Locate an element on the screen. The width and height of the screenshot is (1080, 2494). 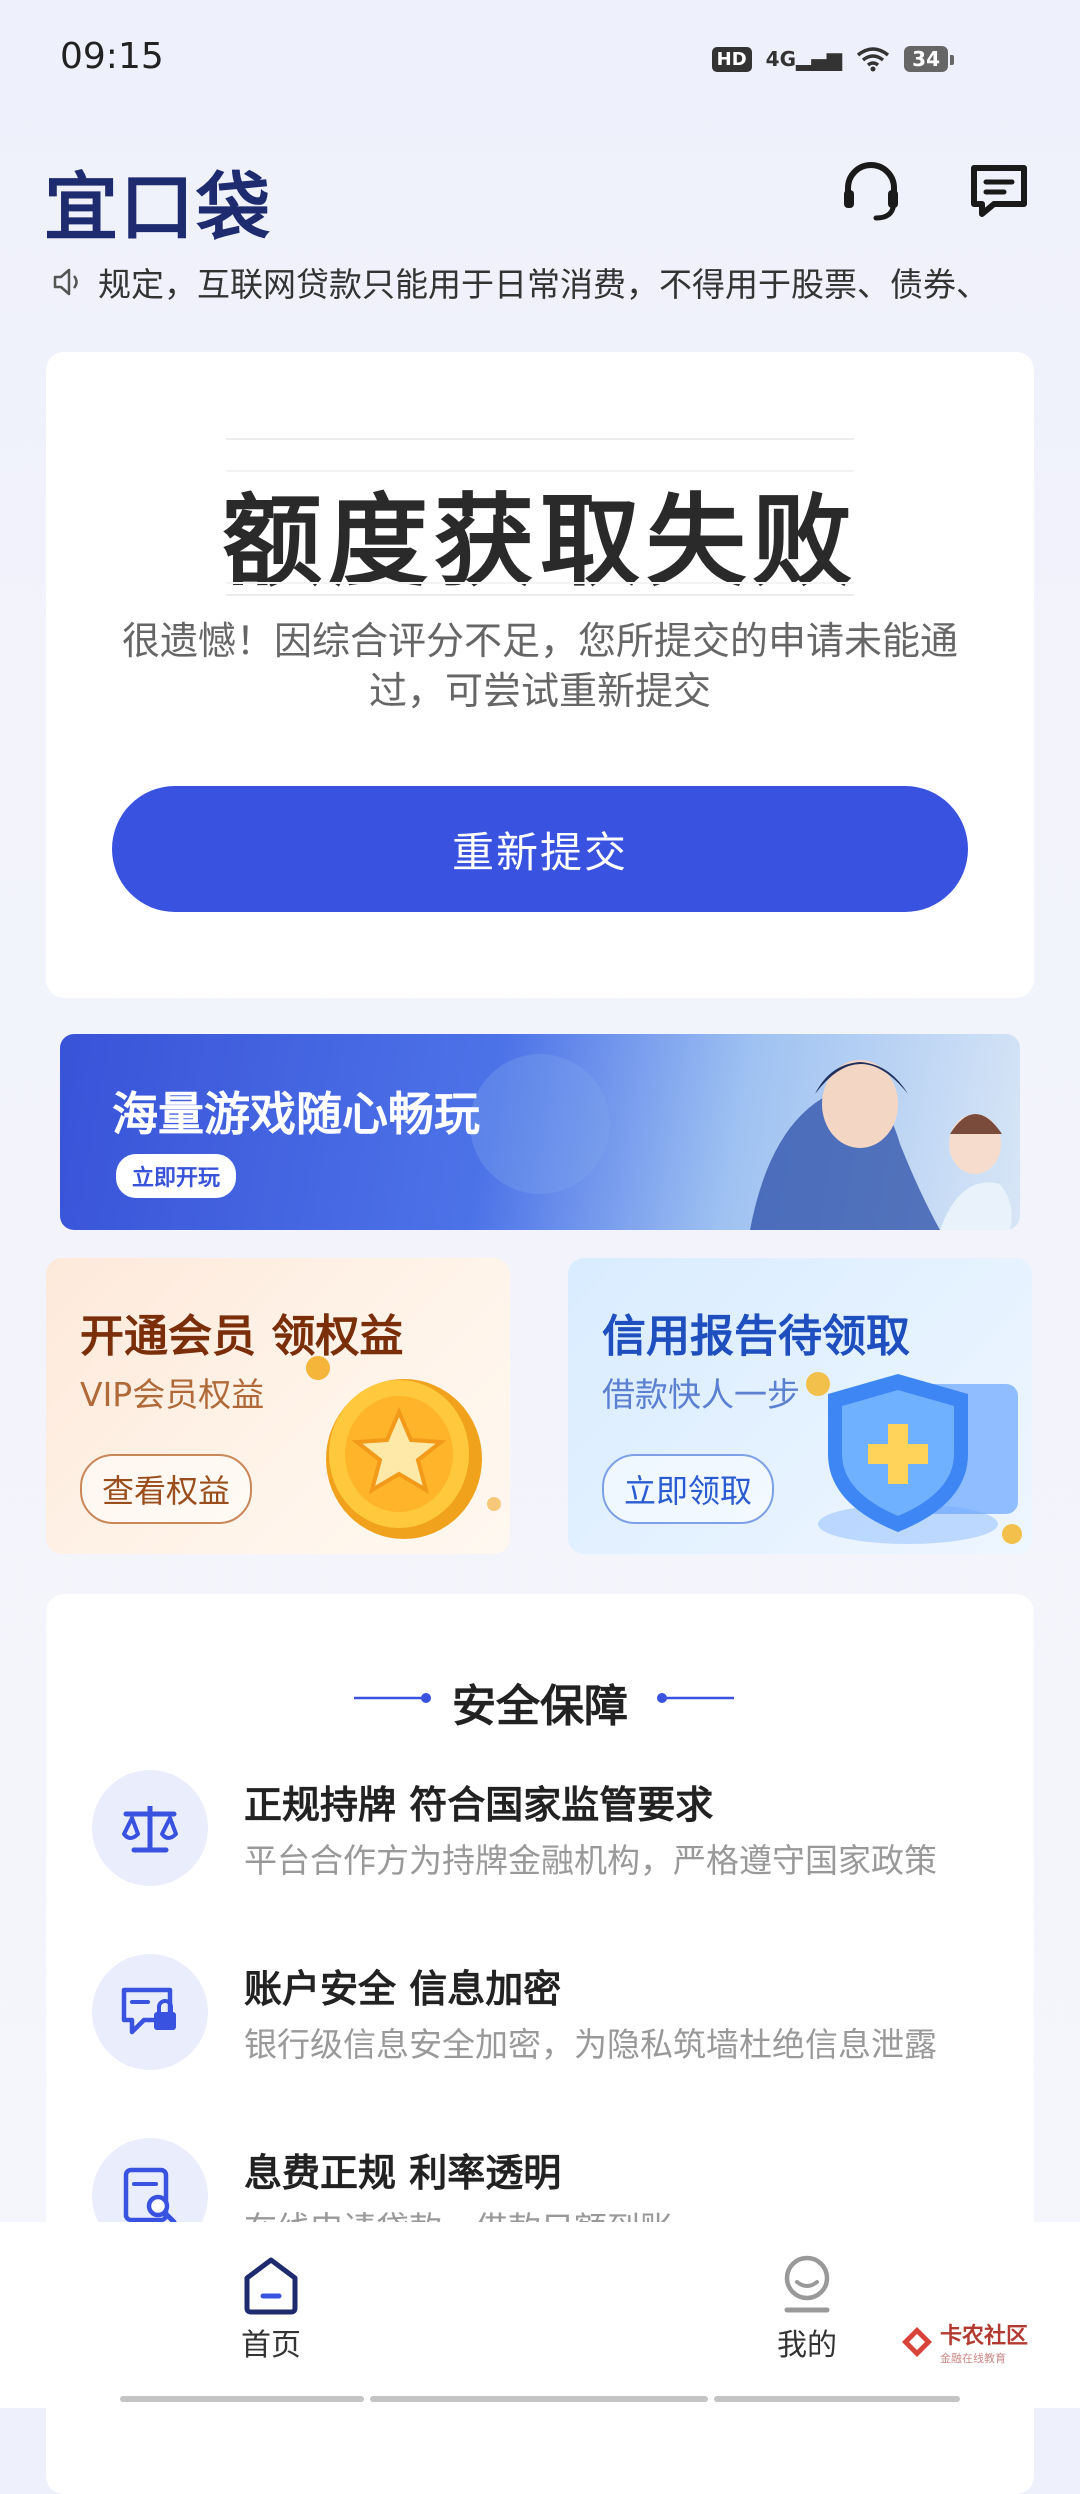
vip-promo-subtitle: VIP会员权益 is located at coordinates (172, 1394).